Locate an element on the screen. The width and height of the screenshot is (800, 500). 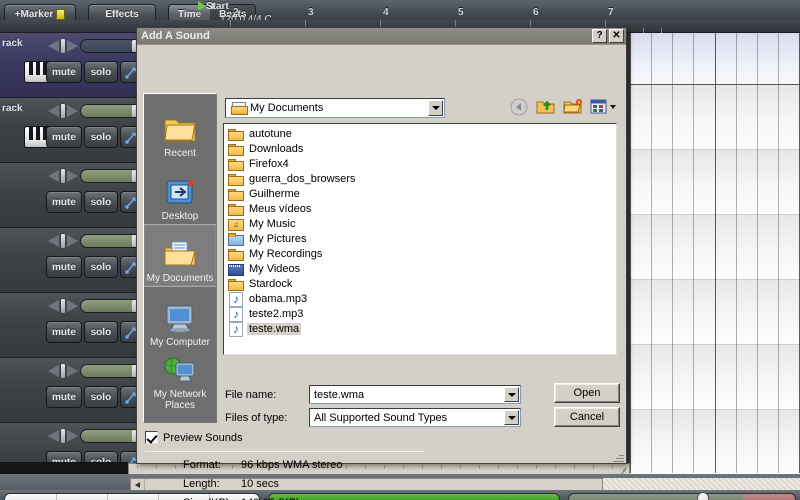
cancel-button: Cancel is located at coordinates (587, 417).